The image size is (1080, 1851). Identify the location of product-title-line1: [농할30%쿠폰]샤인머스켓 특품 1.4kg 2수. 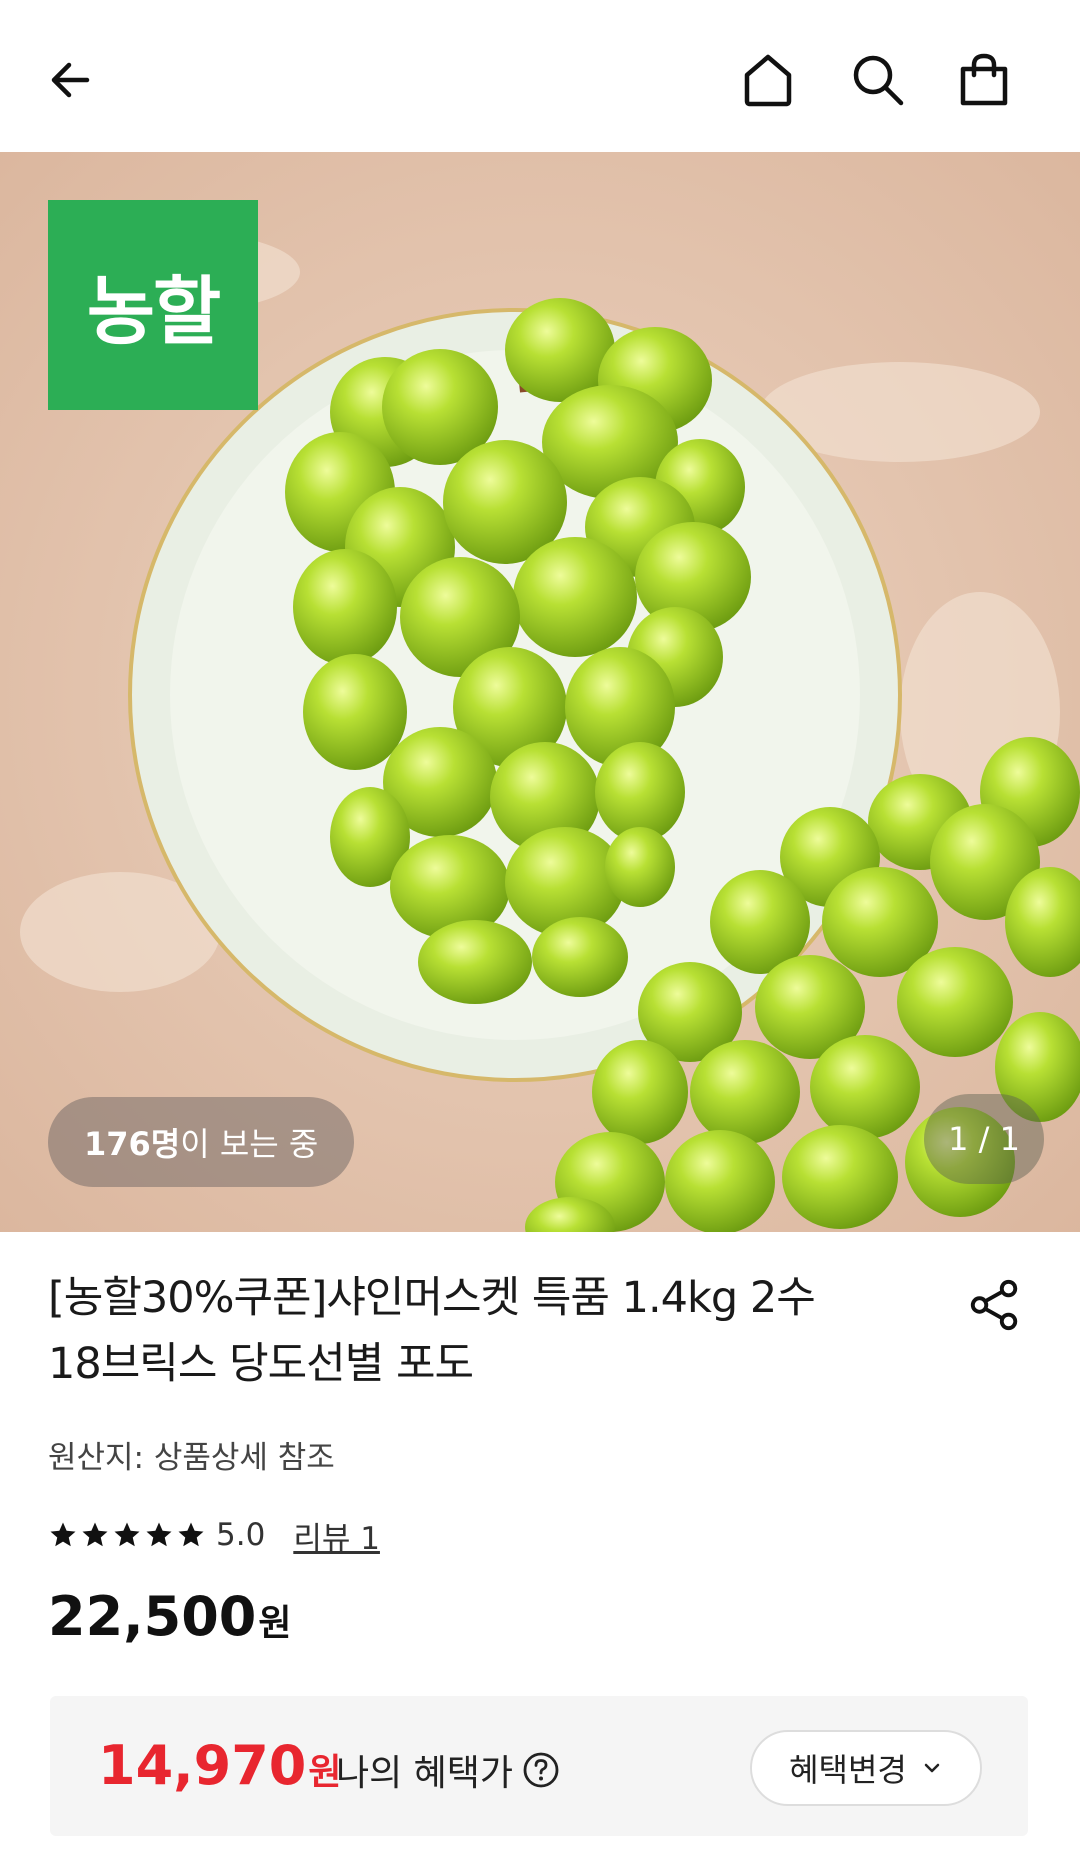
(432, 1298).